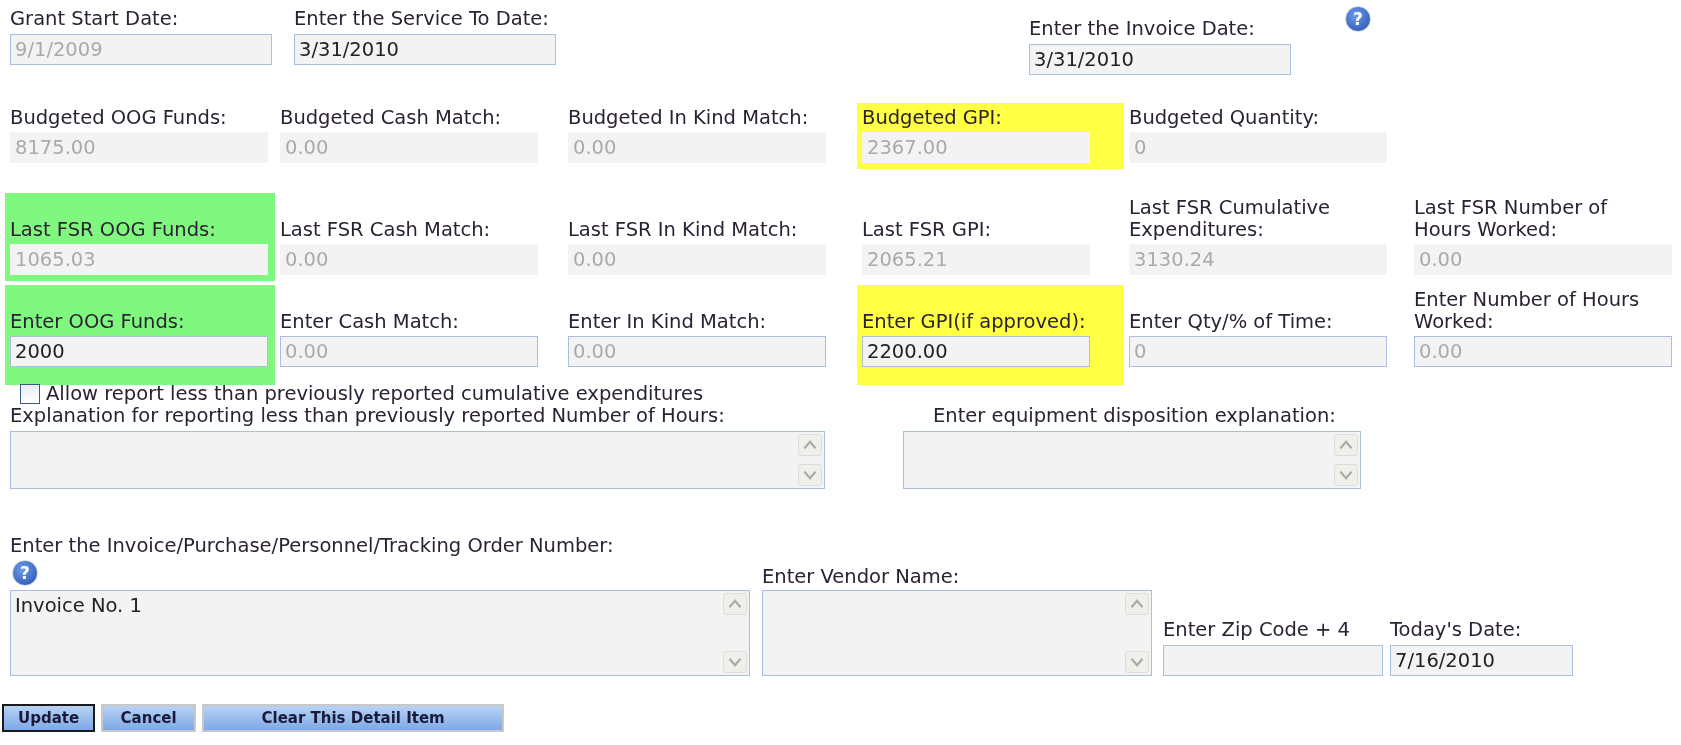 This screenshot has width=1681, height=745. I want to click on field-label: Budgeted Cash Match:, so click(391, 118).